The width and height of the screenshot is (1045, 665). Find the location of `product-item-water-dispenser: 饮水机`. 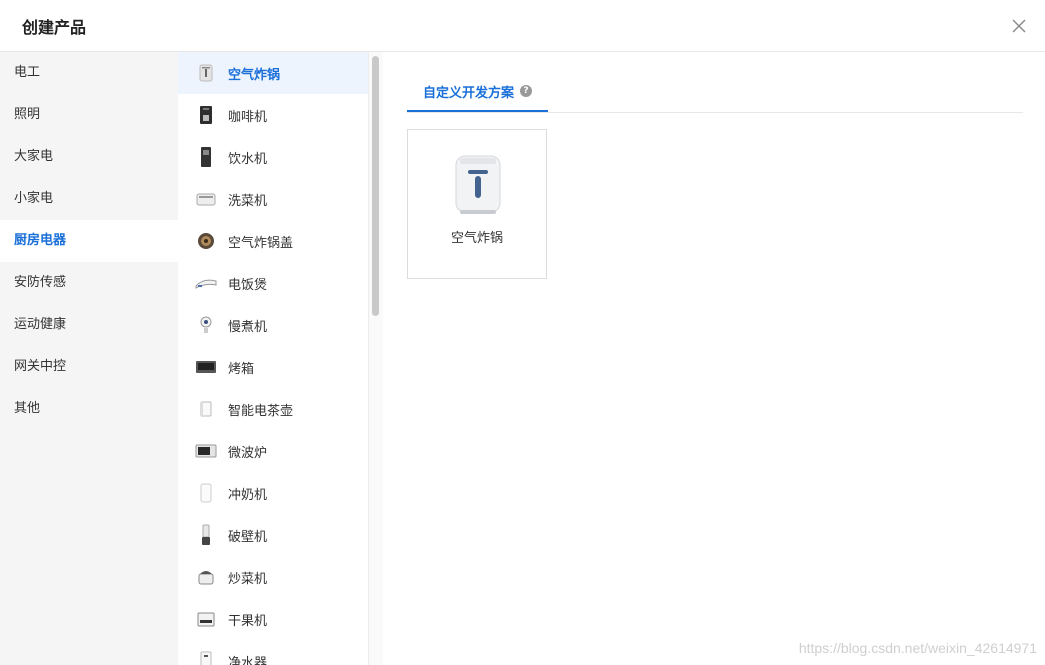

product-item-water-dispenser: 饮水机 is located at coordinates (273, 157).